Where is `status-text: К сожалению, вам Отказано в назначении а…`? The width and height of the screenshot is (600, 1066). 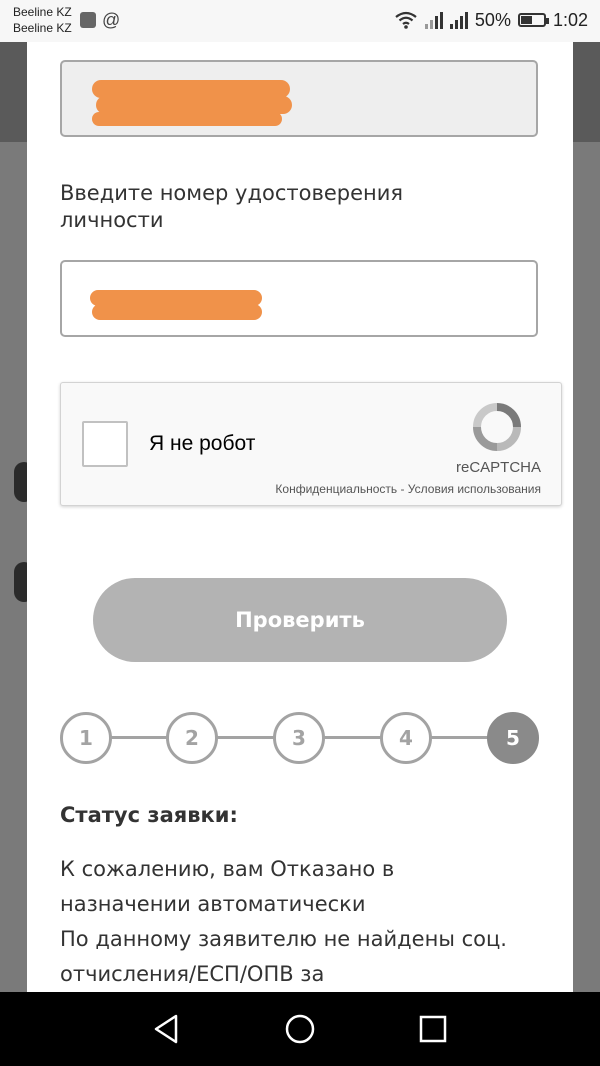 status-text: К сожалению, вам Отказано в назначении а… is located at coordinates (290, 922).